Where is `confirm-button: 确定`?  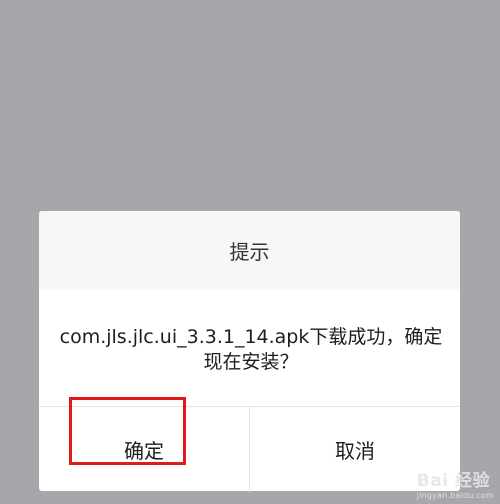 confirm-button: 确定 is located at coordinates (144, 449).